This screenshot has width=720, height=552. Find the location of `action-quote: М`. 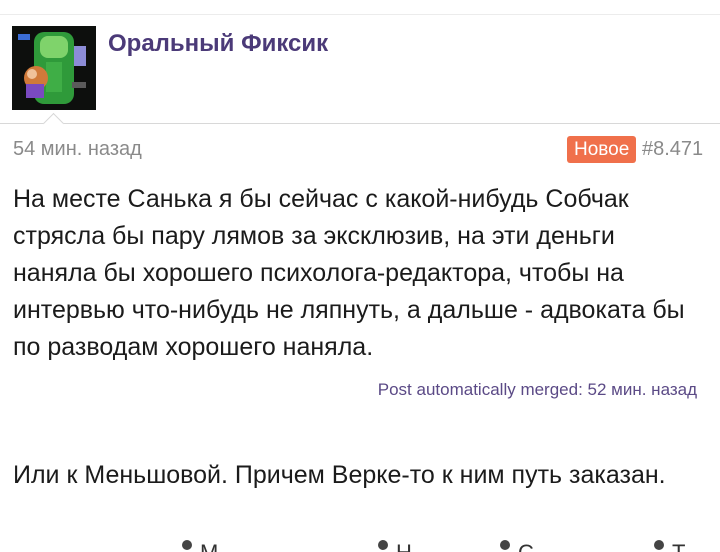

action-quote: М is located at coordinates (200, 546).